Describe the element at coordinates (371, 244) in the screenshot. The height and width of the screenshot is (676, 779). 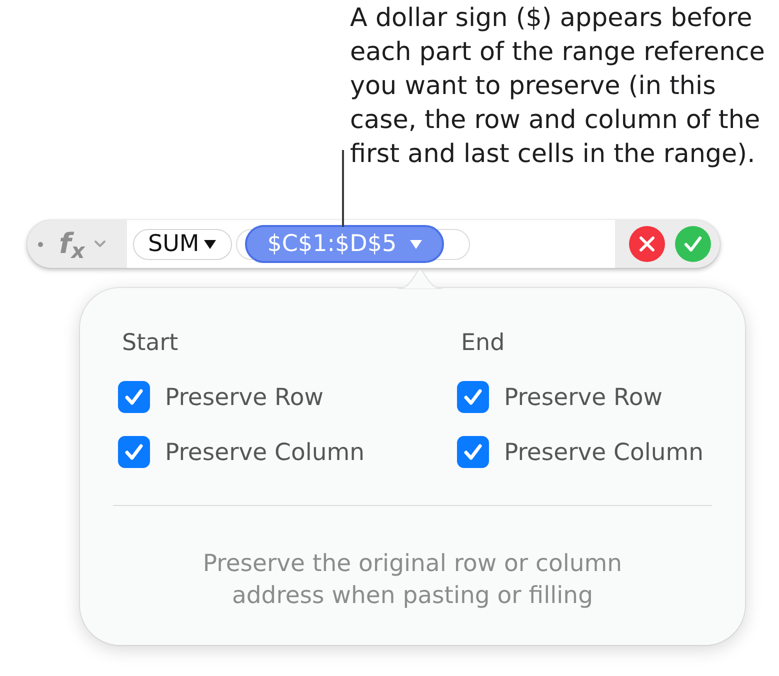
I see `formula-field: SUM $C$1:$D$5` at that location.